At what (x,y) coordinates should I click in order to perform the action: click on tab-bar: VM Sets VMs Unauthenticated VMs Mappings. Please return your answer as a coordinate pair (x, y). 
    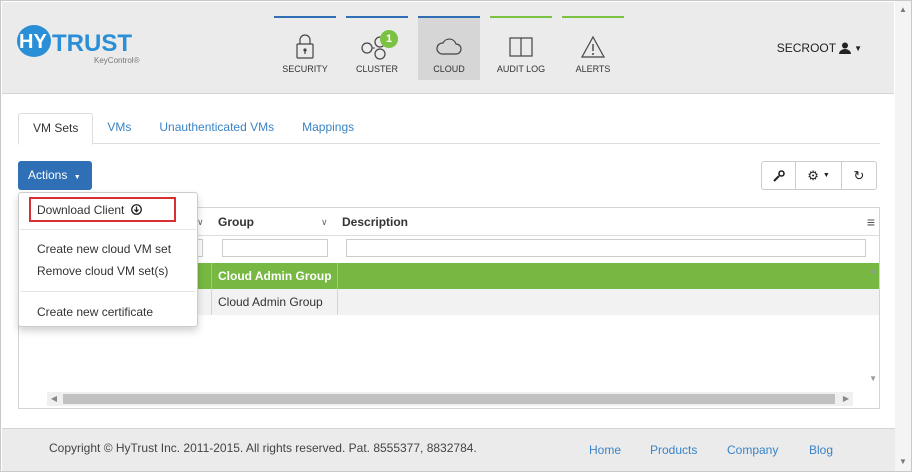
    Looking at the image, I should click on (449, 129).